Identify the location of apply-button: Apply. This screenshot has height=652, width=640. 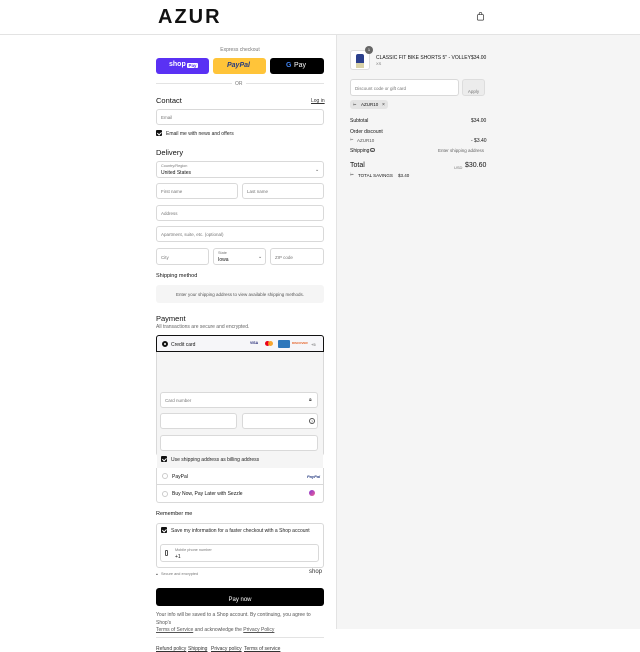
(473, 87).